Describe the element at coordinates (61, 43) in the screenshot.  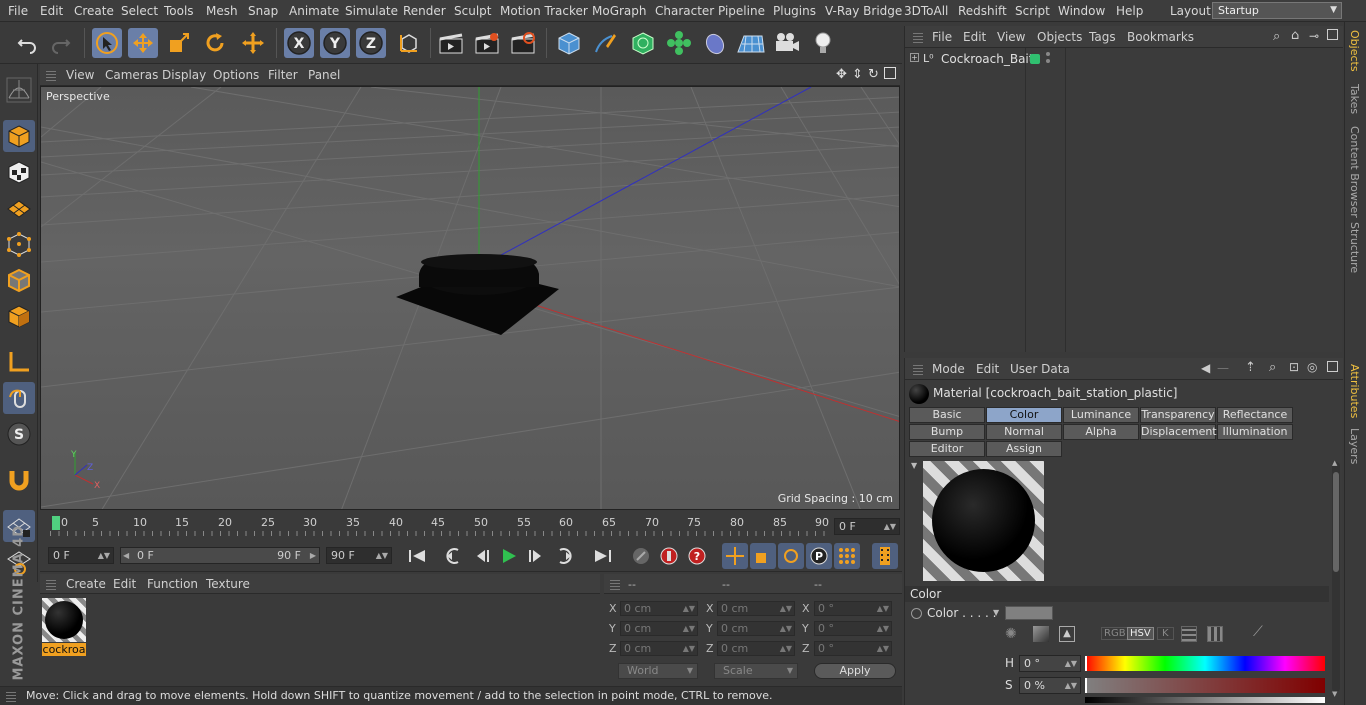
I see `redo-button` at that location.